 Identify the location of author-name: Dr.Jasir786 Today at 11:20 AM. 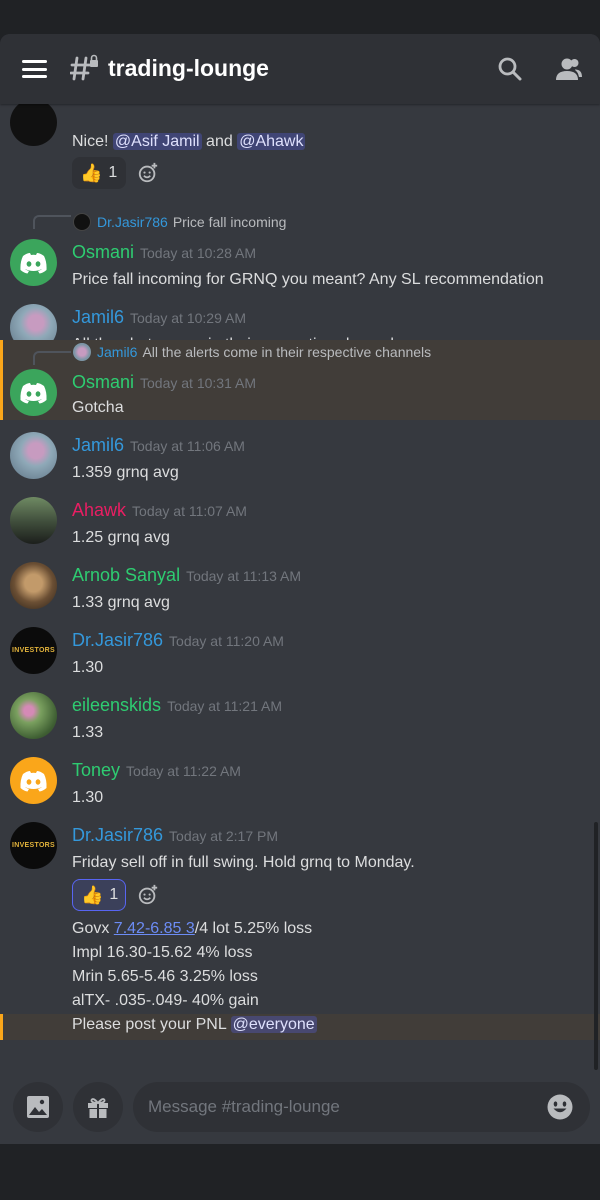
(178, 640).